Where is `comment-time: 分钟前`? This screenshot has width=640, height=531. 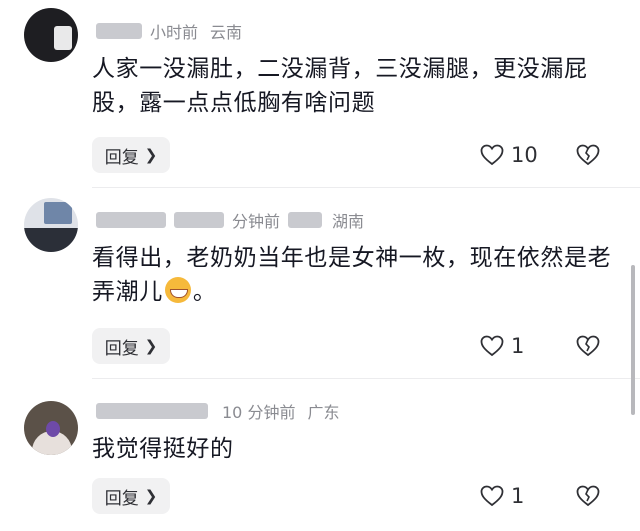
comment-time: 分钟前 is located at coordinates (256, 221).